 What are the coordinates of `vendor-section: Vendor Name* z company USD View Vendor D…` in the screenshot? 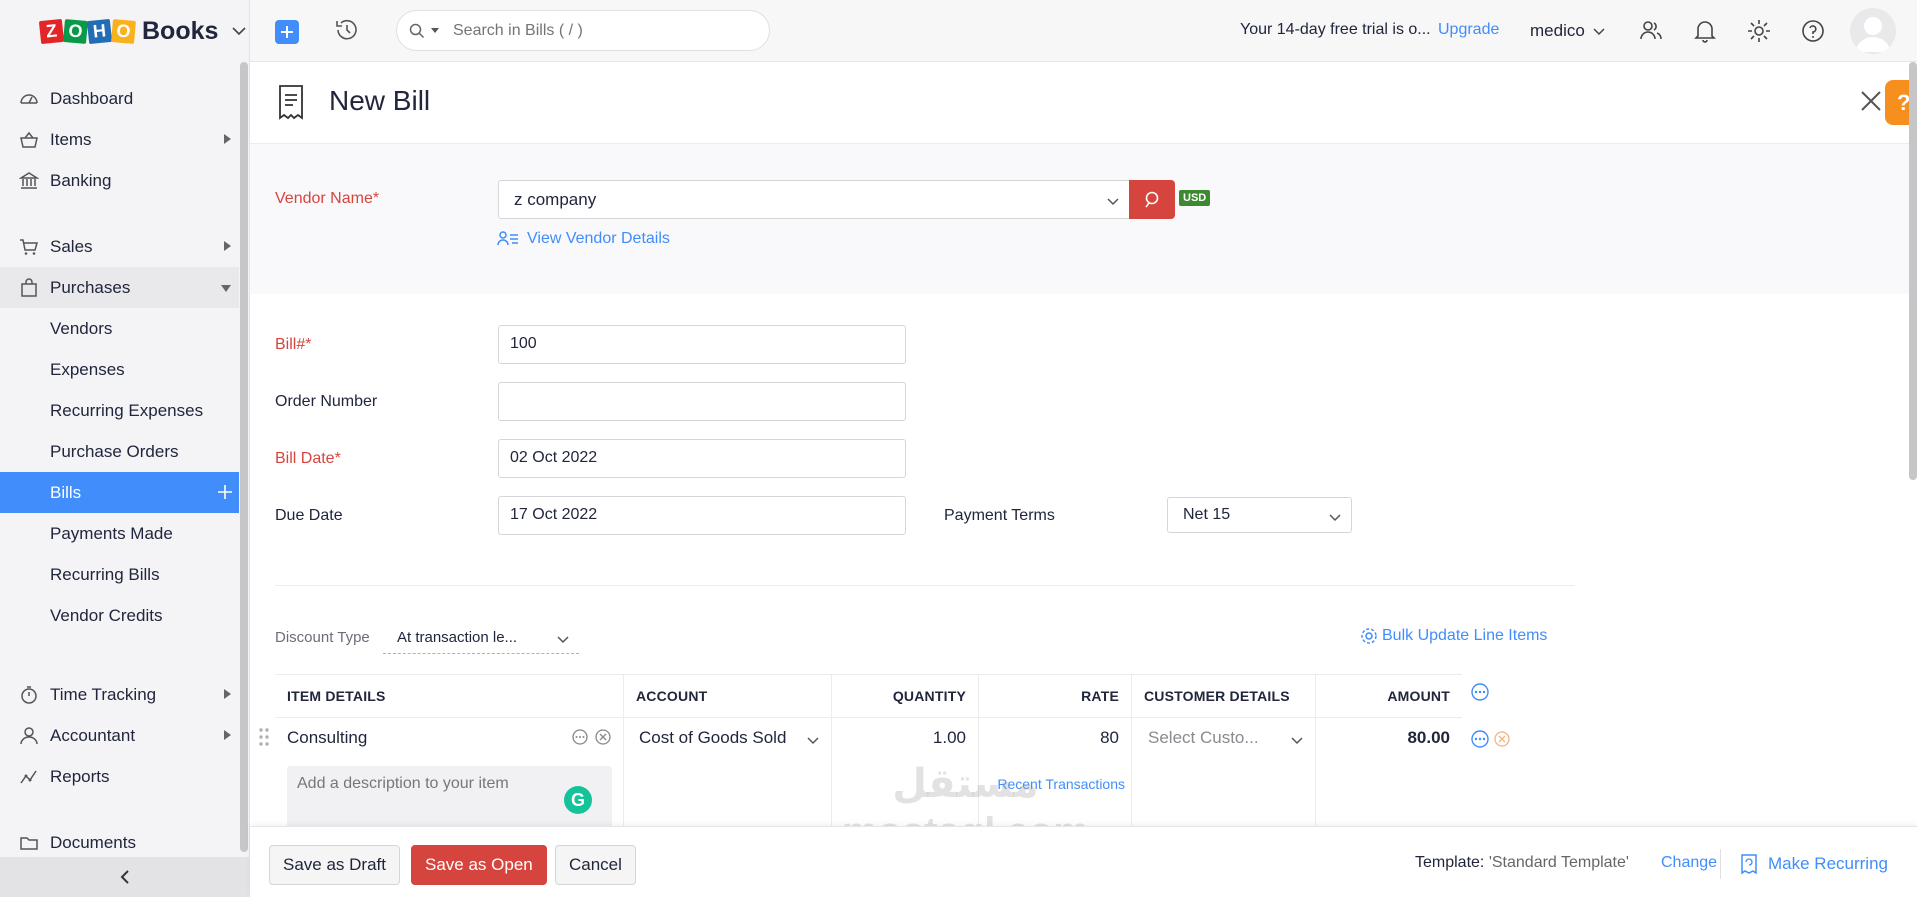 It's located at (1080, 219).